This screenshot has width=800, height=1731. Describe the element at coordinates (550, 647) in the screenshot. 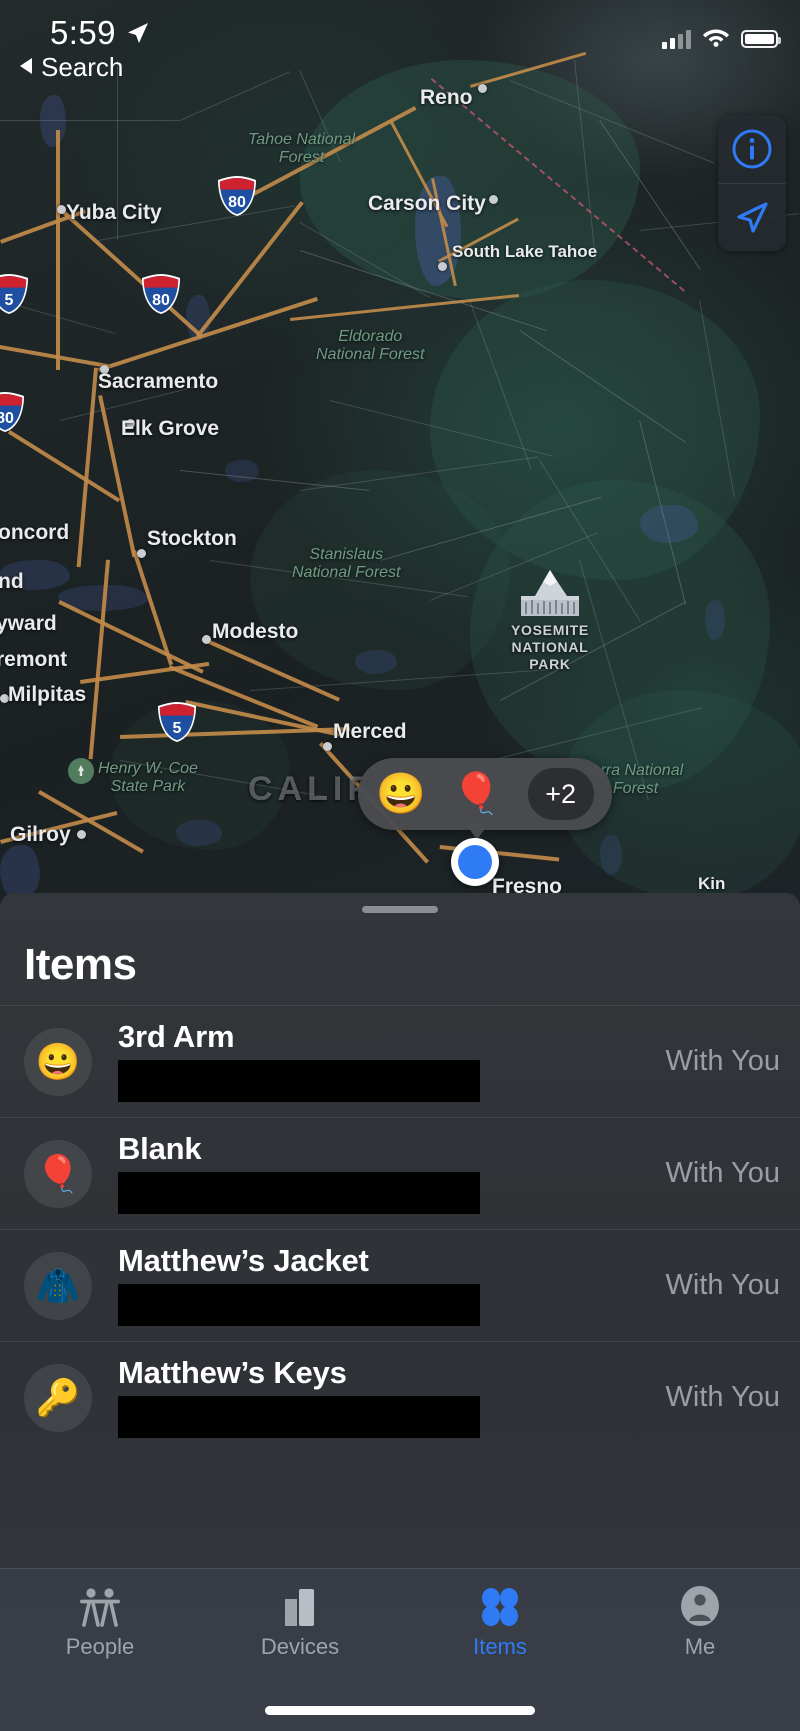

I see `yosemite-park-label: YOSEMITE NATIONAL PARK` at that location.